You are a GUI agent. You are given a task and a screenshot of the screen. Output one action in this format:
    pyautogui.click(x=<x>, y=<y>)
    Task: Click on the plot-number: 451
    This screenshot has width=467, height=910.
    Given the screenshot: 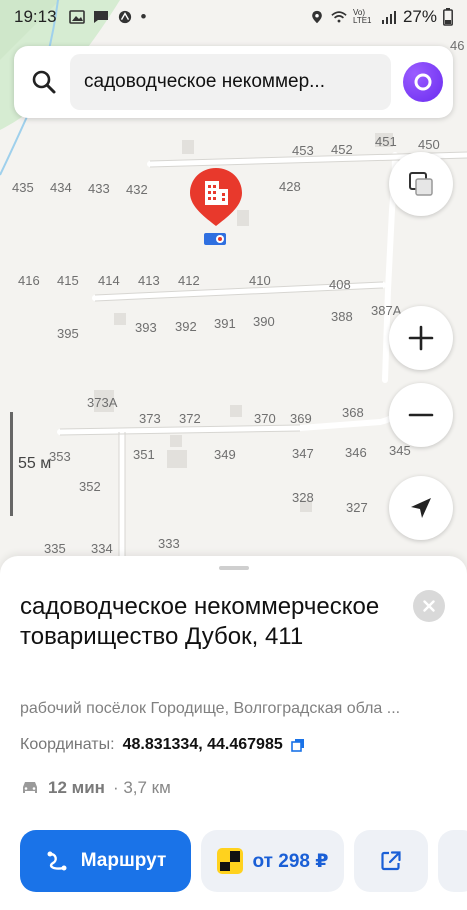 What is the action you would take?
    pyautogui.click(x=386, y=141)
    